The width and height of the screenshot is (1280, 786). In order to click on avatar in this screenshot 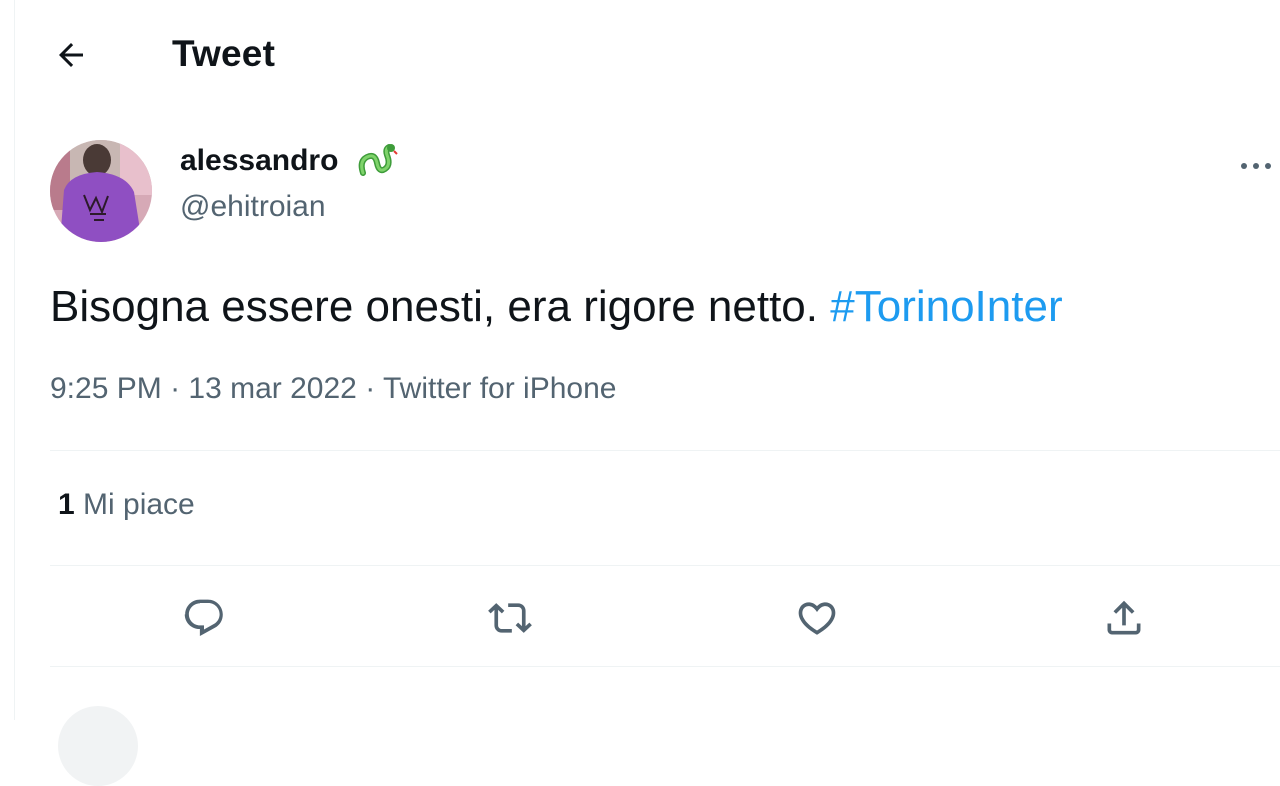, I will do `click(101, 191)`.